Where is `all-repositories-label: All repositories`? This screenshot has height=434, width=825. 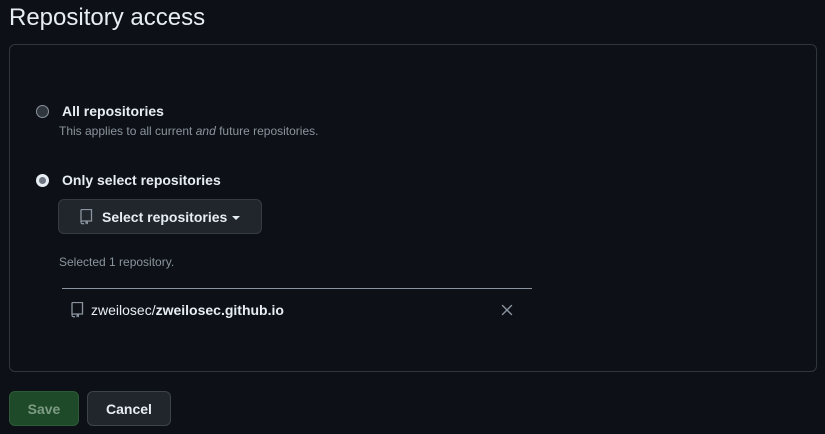 all-repositories-label: All repositories is located at coordinates (113, 111).